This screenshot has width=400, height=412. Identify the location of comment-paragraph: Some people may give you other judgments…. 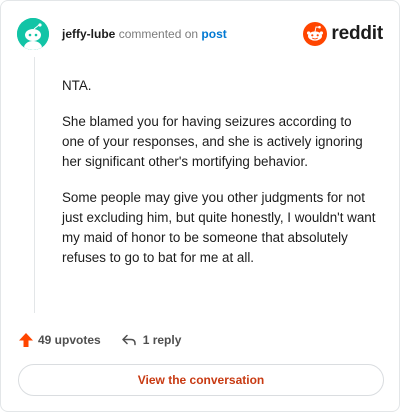
(219, 227).